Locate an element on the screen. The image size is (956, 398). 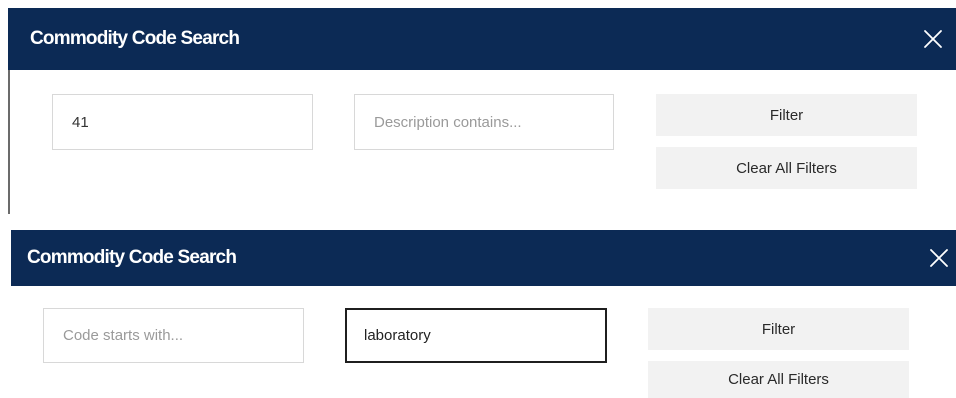
dialog-header: Commodity Code Search is located at coordinates (483, 258).